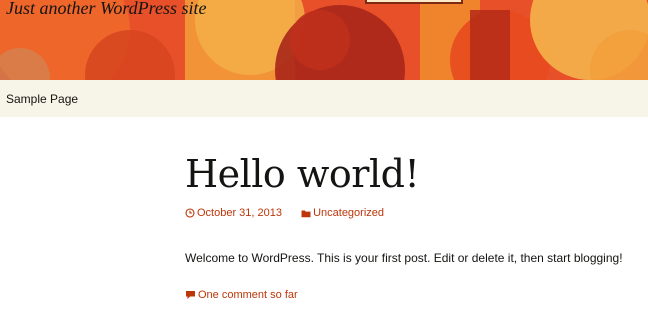 This screenshot has height=309, width=648. Describe the element at coordinates (302, 174) in the screenshot. I see `post-title: Hello world!` at that location.